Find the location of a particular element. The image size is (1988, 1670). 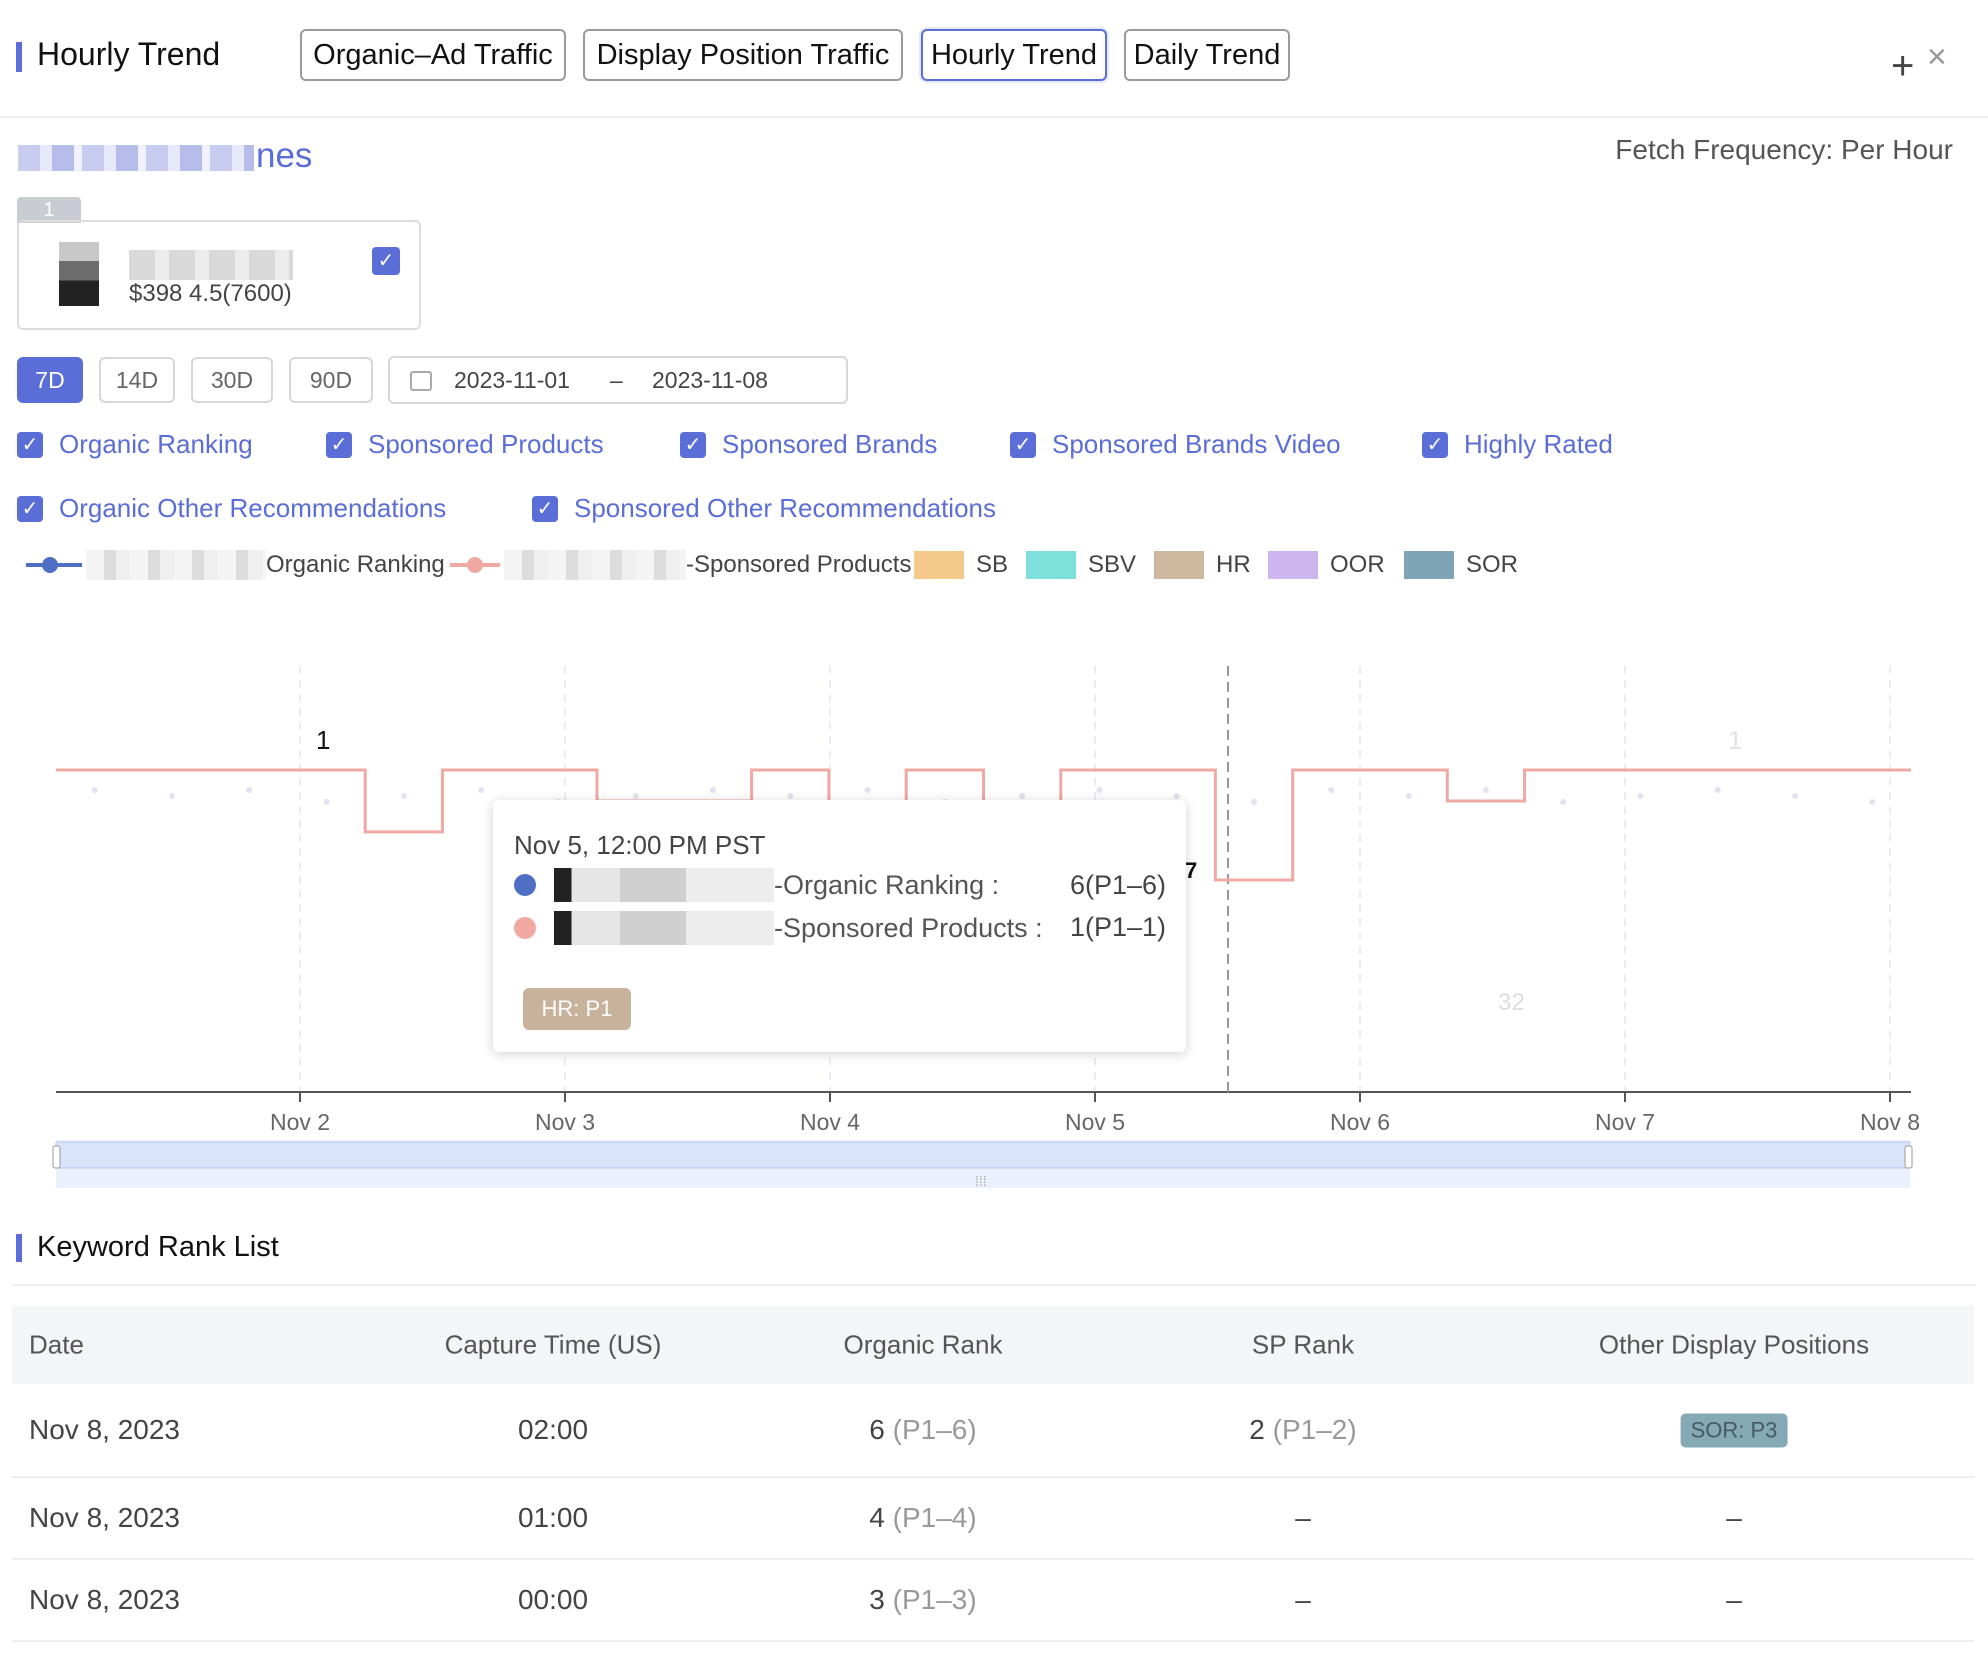

cell-time: 00:00 is located at coordinates (553, 1599).